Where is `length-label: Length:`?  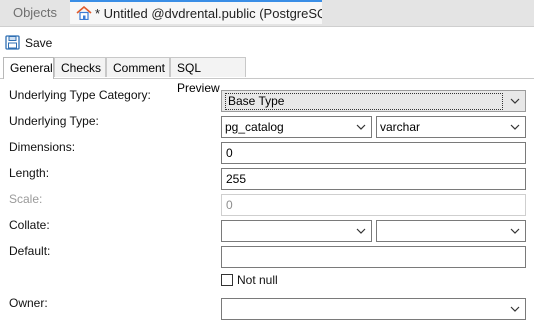
length-label: Length: is located at coordinates (29, 173).